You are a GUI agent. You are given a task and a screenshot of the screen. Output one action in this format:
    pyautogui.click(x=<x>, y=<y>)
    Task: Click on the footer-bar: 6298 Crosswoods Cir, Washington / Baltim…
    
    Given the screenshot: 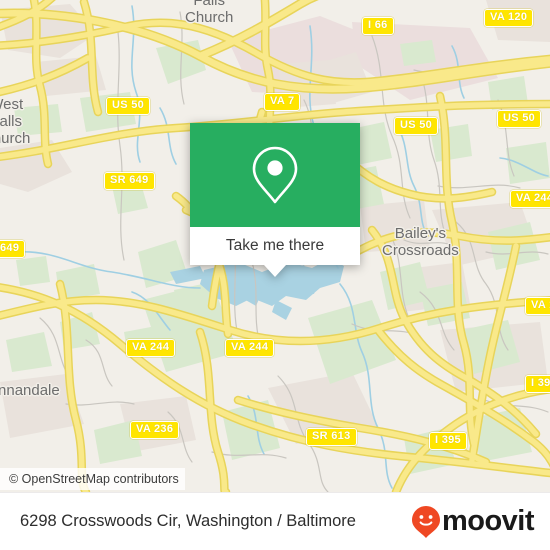 What is the action you would take?
    pyautogui.click(x=275, y=521)
    